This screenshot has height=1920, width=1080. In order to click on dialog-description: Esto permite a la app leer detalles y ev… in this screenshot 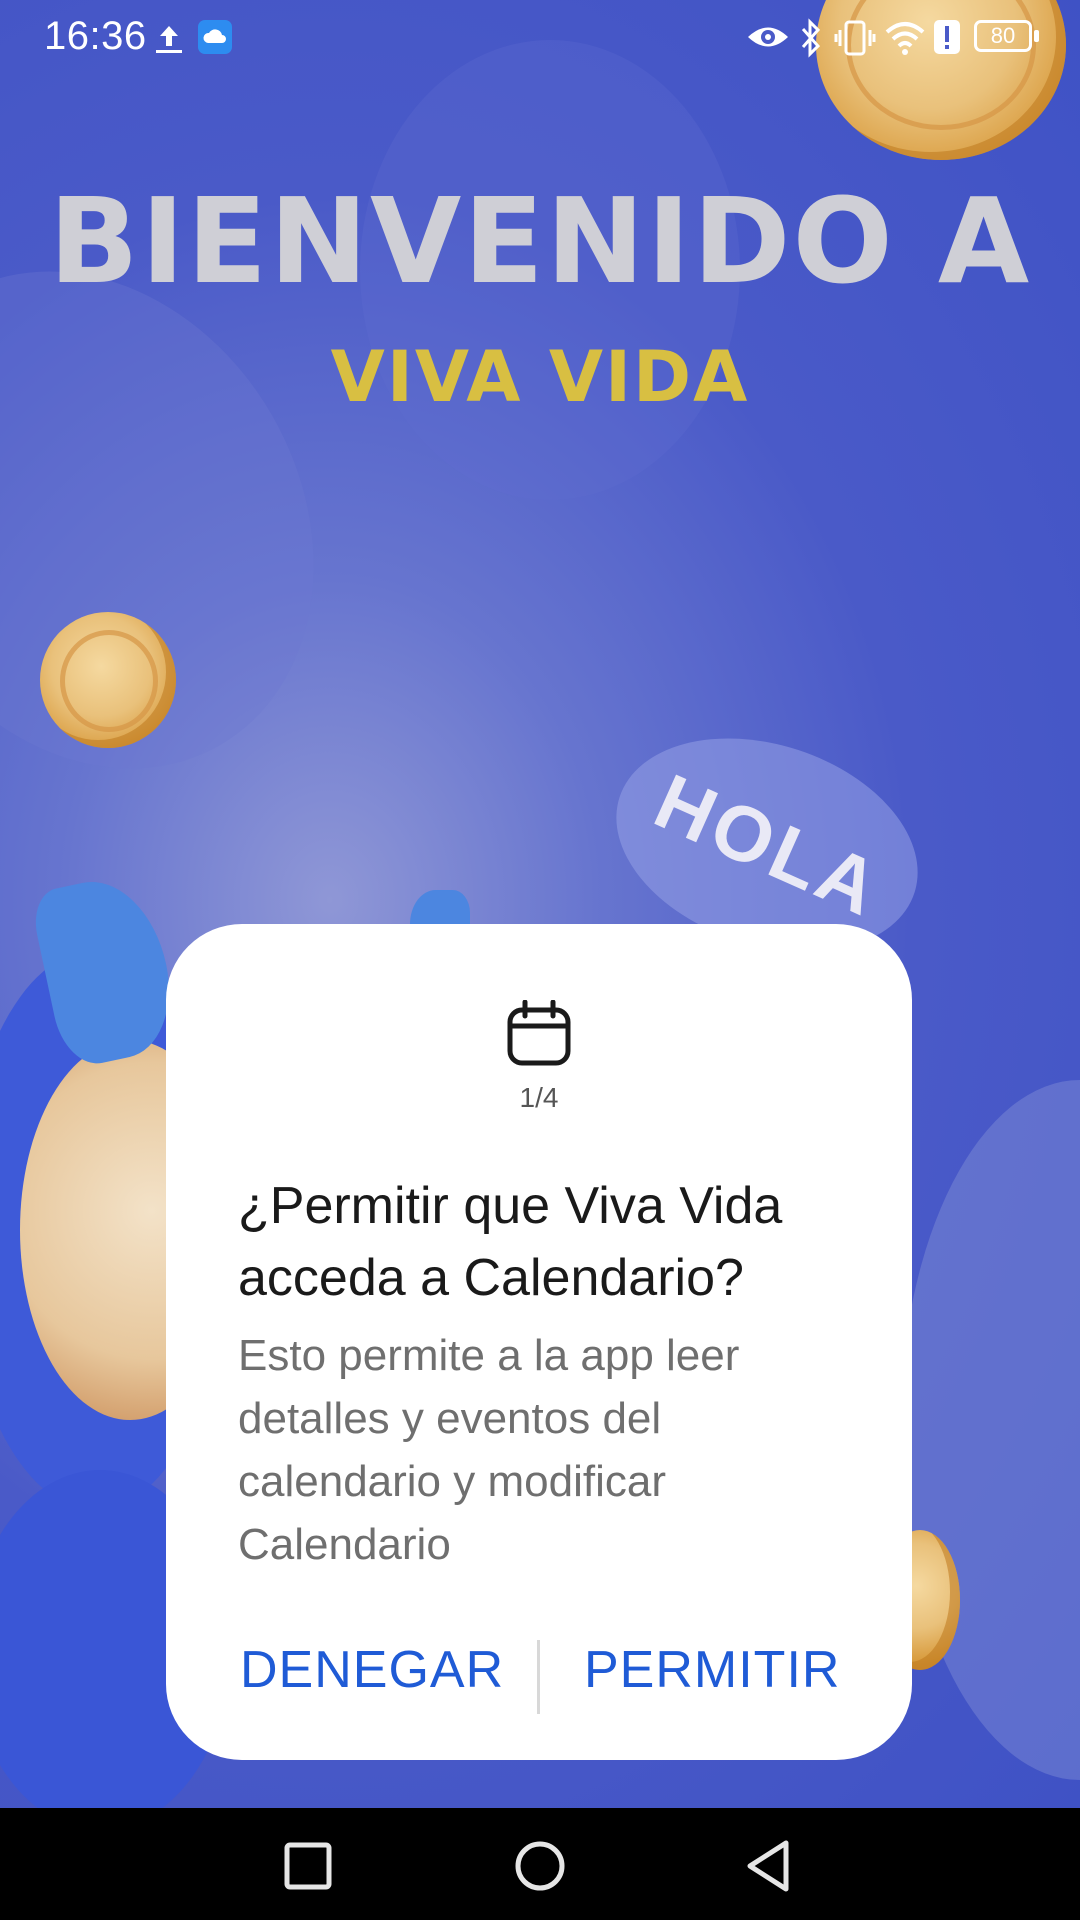, I will do `click(489, 1450)`.